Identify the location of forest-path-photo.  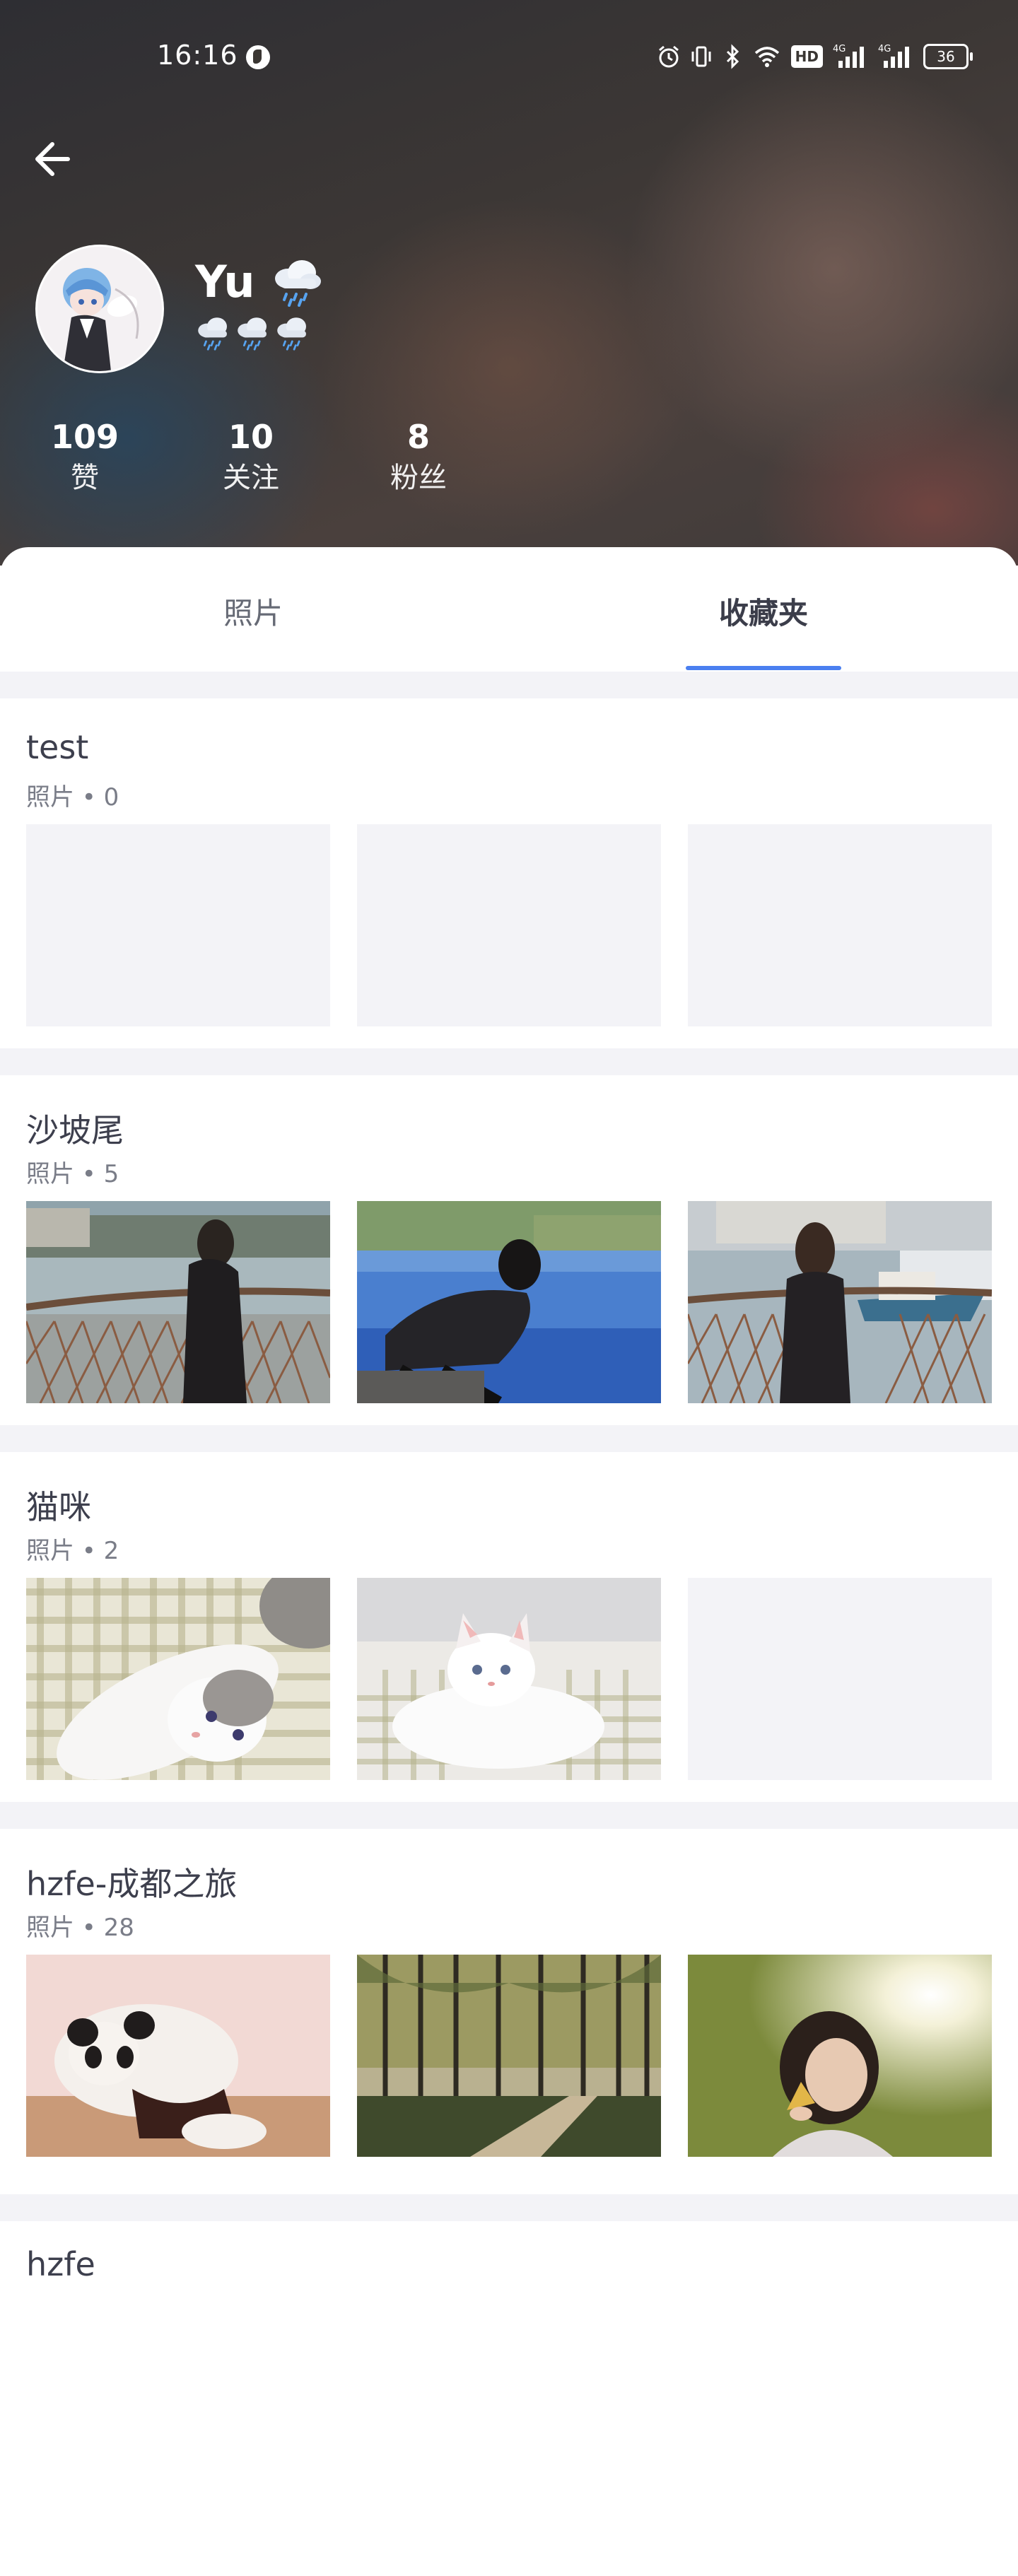
(509, 2056).